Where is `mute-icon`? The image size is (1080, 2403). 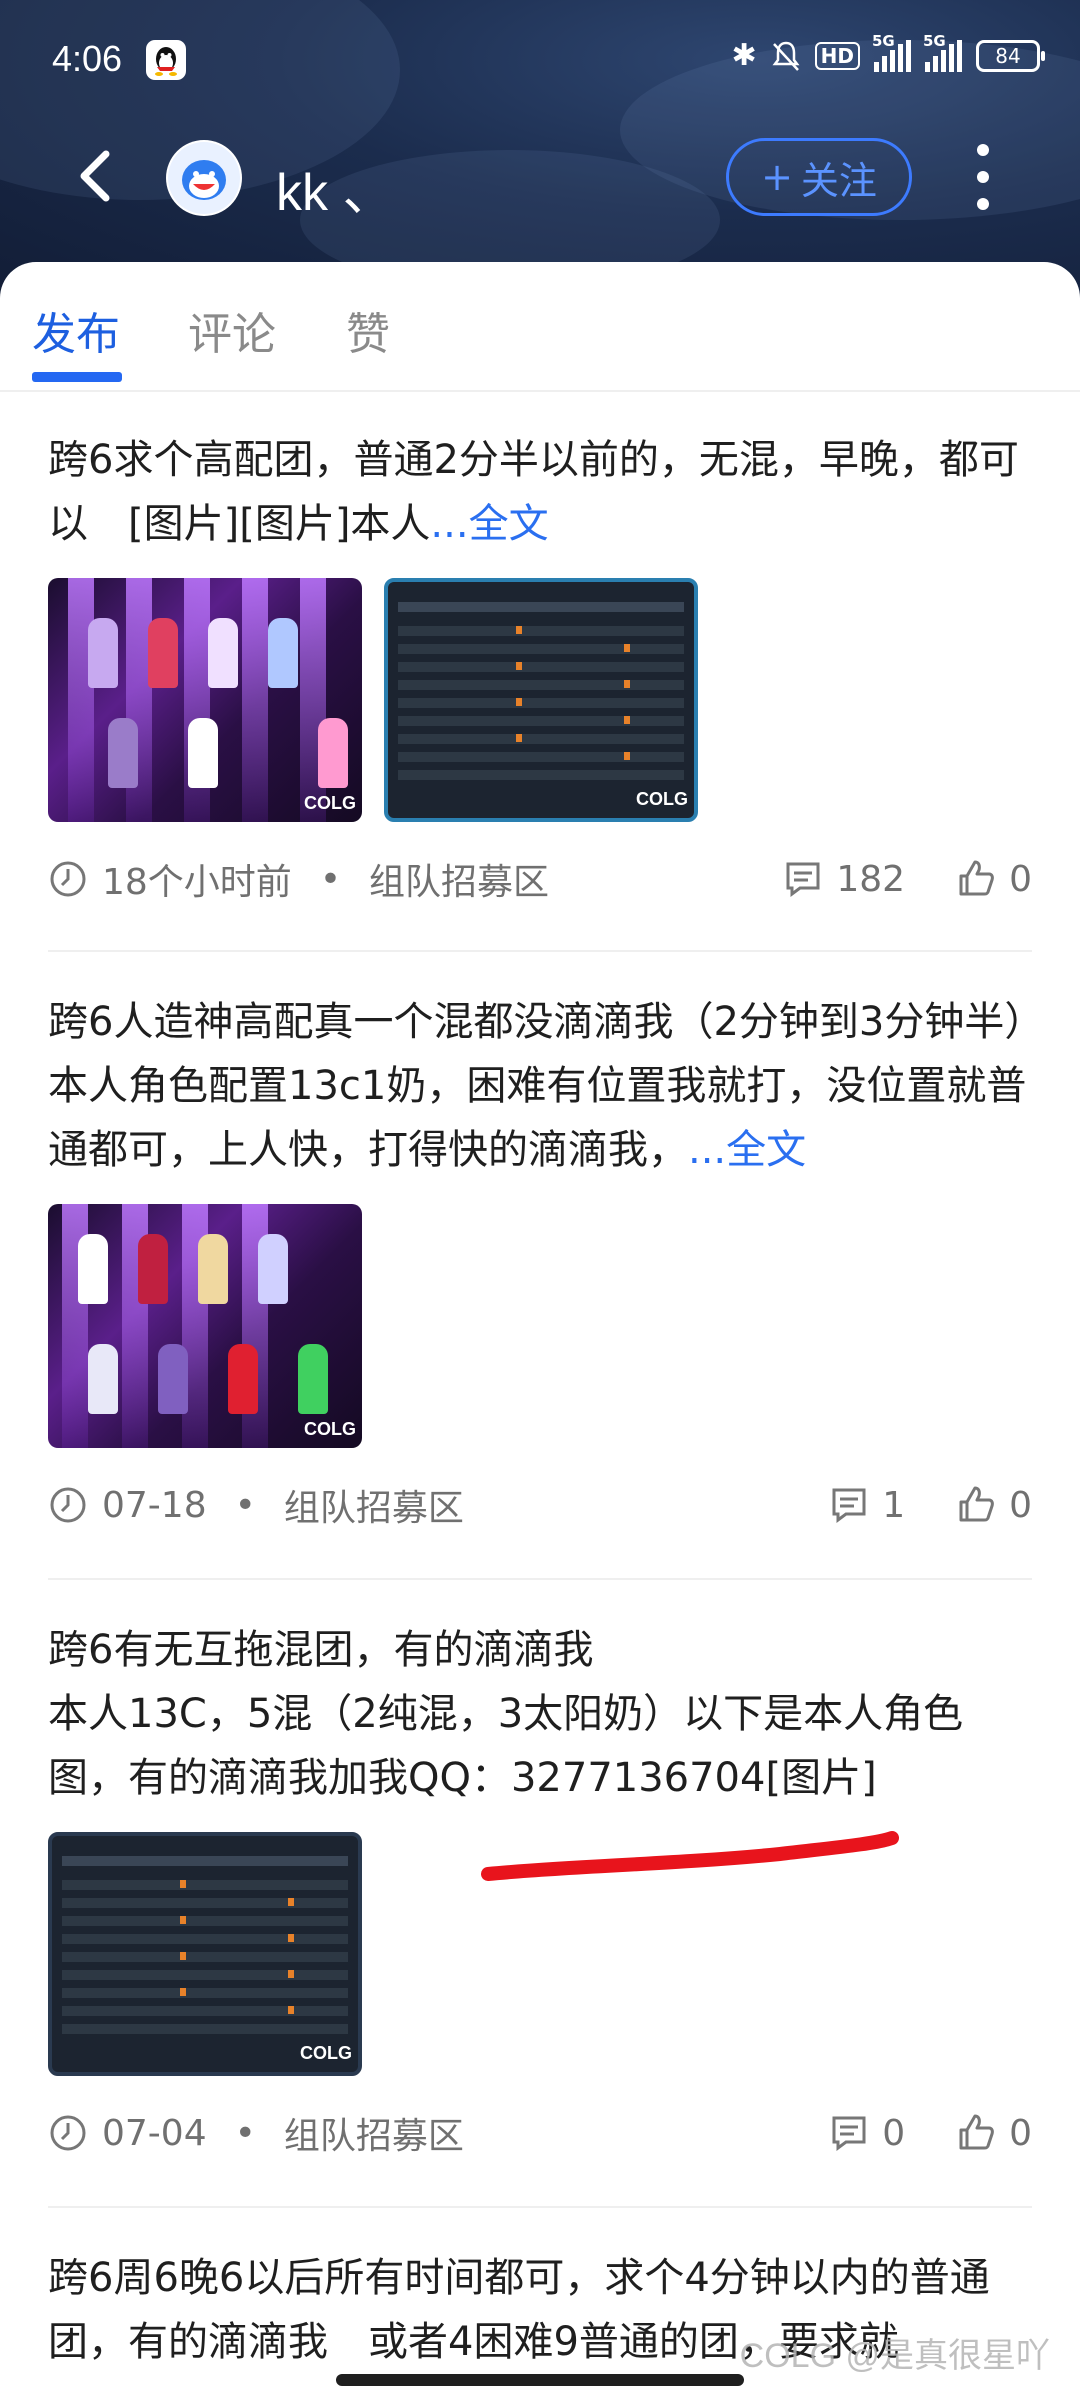
mute-icon is located at coordinates (786, 56).